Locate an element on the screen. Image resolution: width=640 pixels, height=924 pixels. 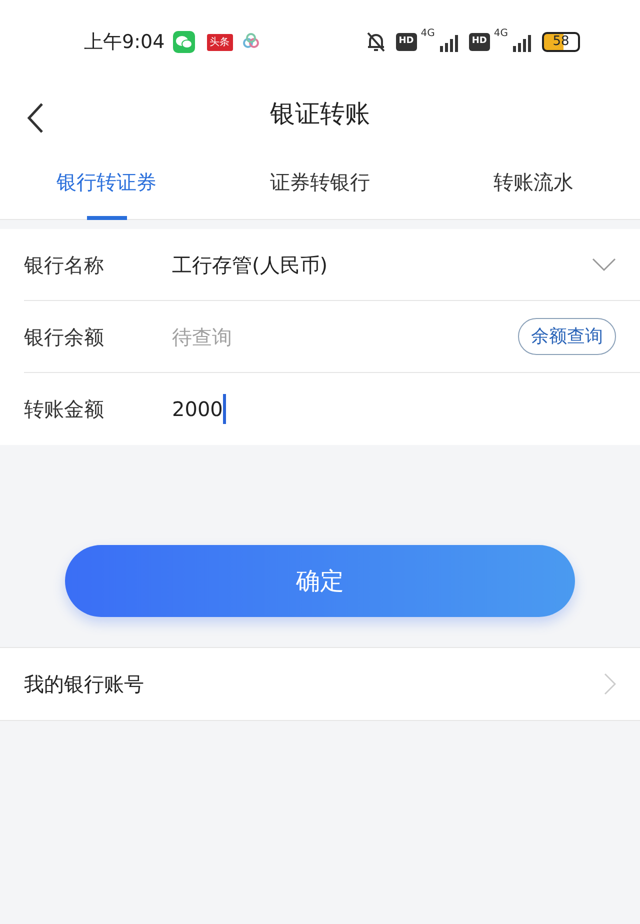
chevron-right-icon is located at coordinates (610, 684).